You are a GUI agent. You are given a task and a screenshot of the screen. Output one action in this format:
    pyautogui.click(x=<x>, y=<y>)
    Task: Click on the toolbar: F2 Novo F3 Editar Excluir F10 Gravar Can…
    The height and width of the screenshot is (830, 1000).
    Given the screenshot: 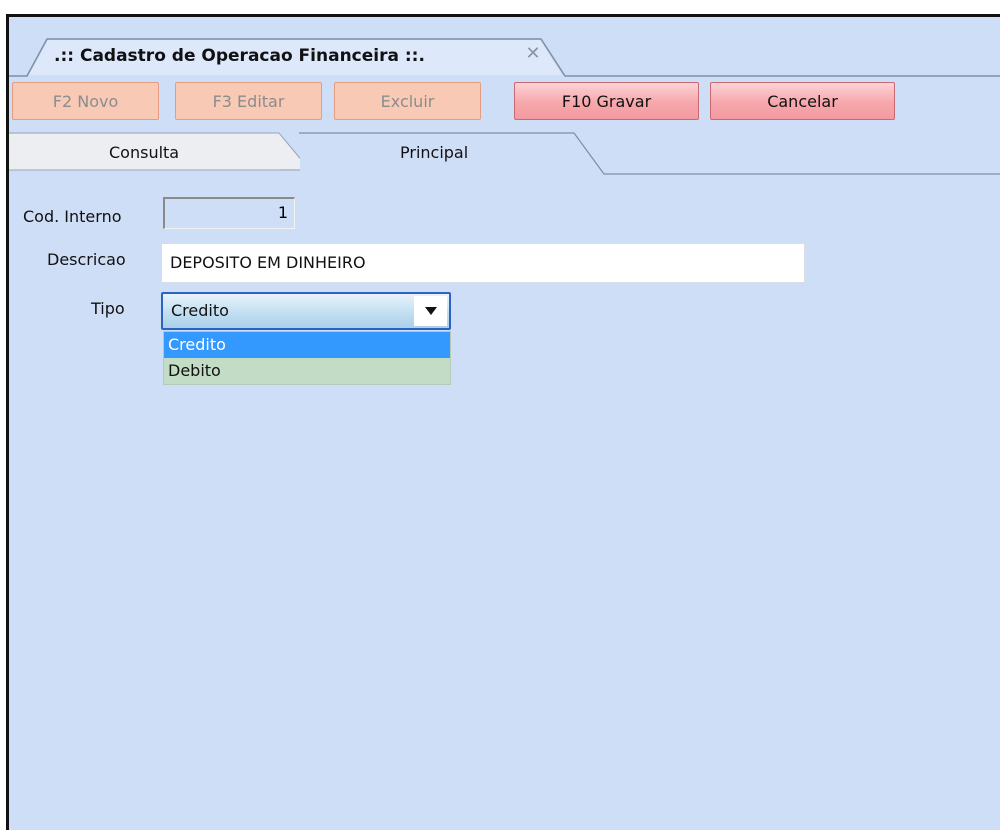 What is the action you would take?
    pyautogui.click(x=504, y=102)
    